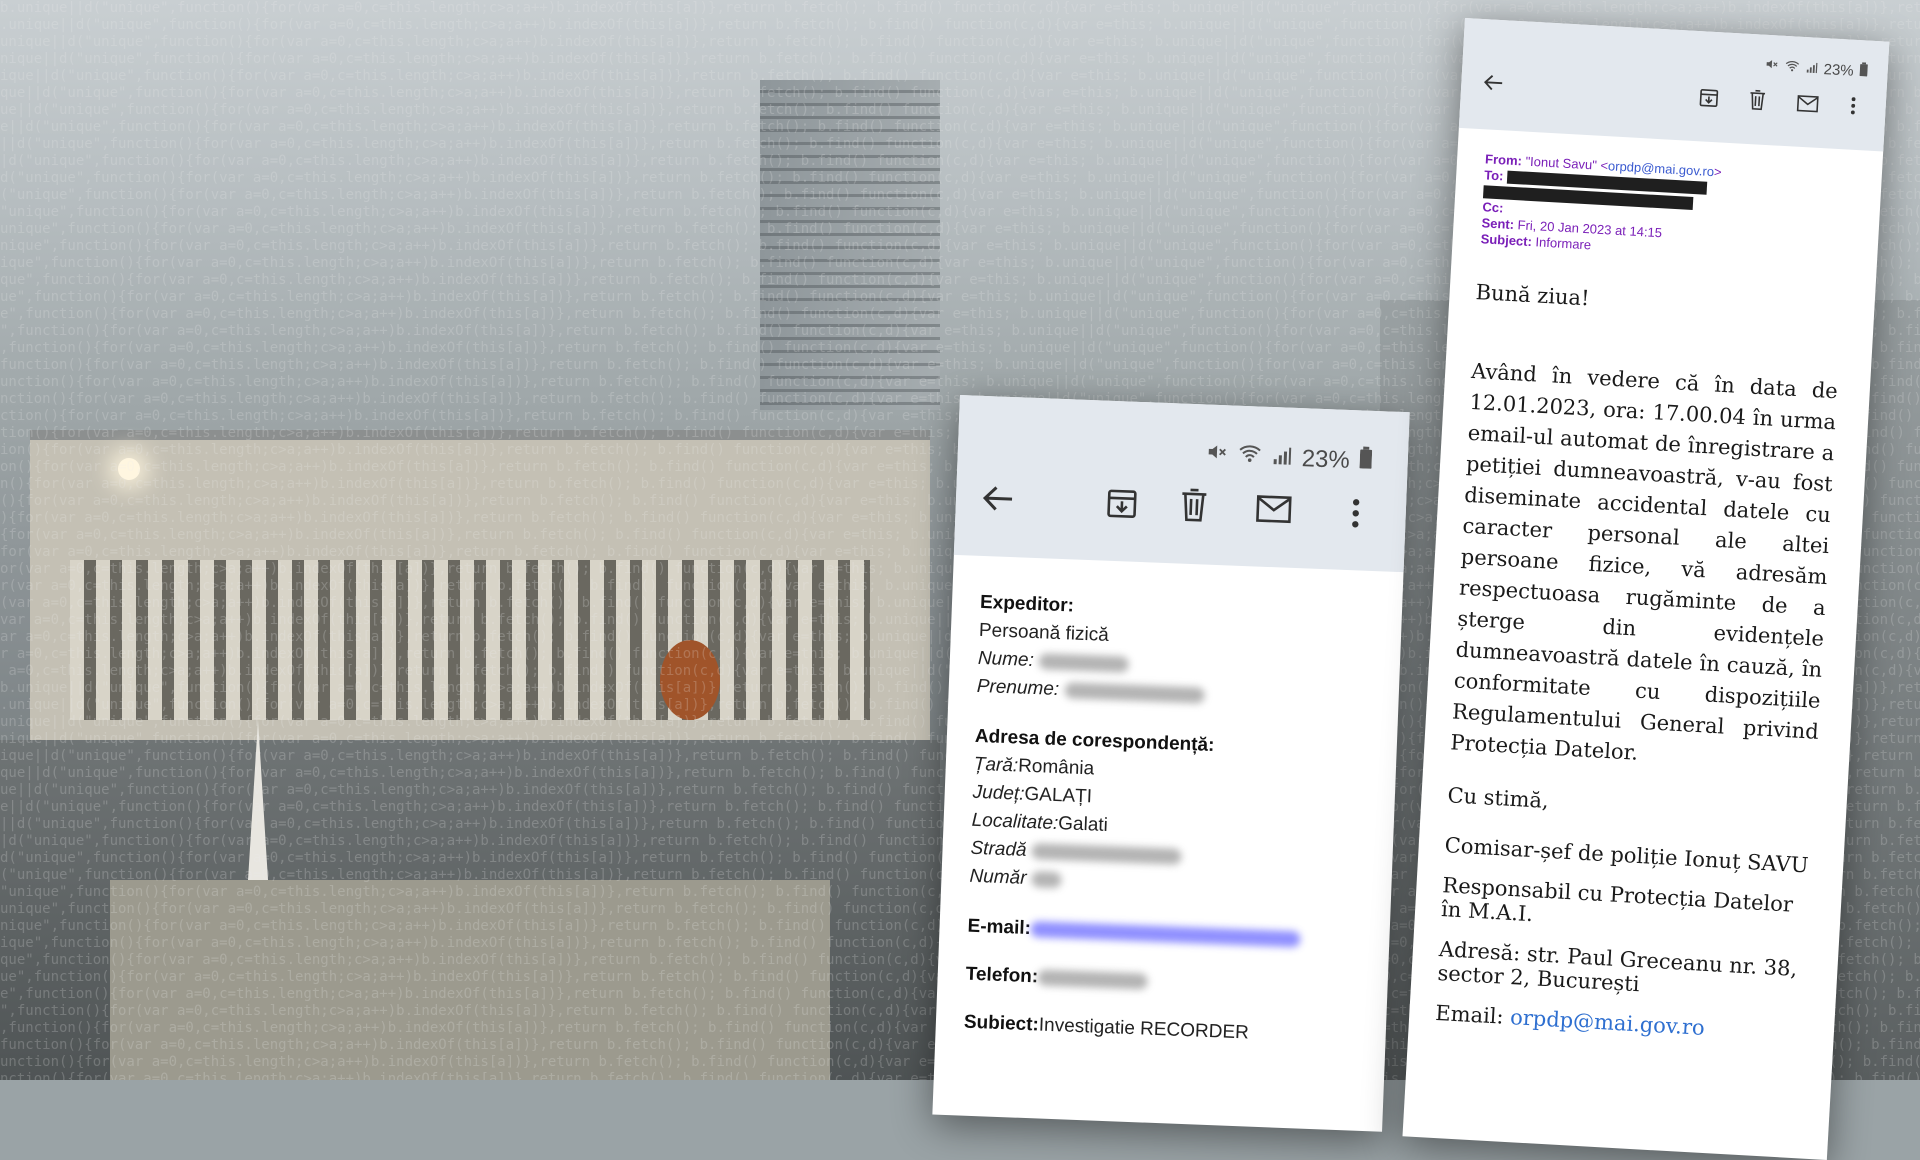 This screenshot has height=1160, width=1920. Describe the element at coordinates (1493, 175) in the screenshot. I see `to-label: To:` at that location.